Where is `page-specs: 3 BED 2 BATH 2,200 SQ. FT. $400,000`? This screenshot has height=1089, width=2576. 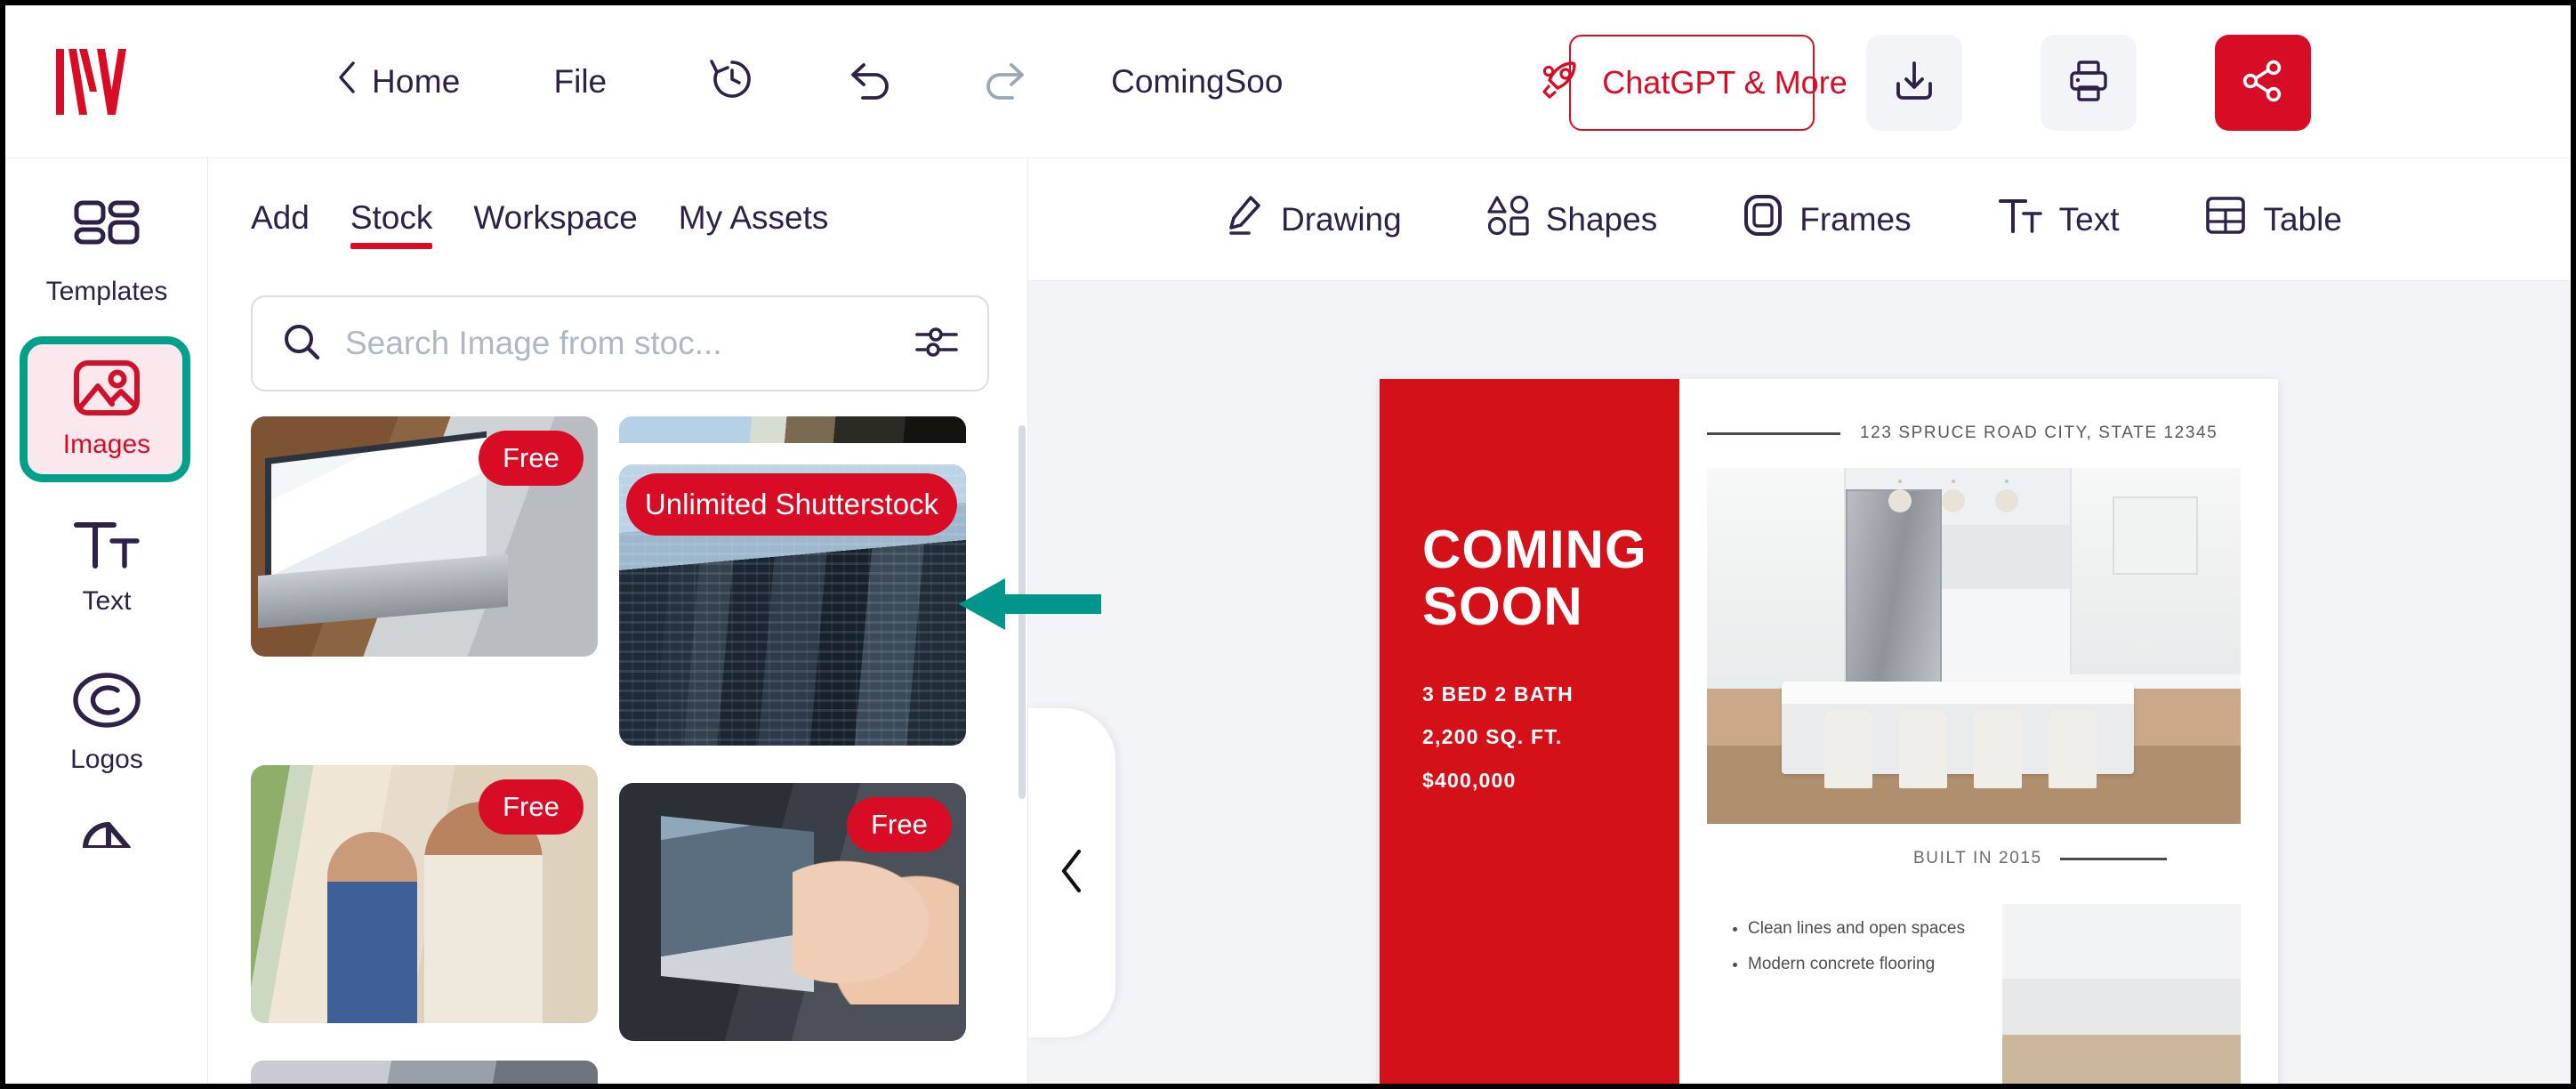 page-specs: 3 BED 2 BATH 2,200 SQ. FT. $400,000 is located at coordinates (1498, 737).